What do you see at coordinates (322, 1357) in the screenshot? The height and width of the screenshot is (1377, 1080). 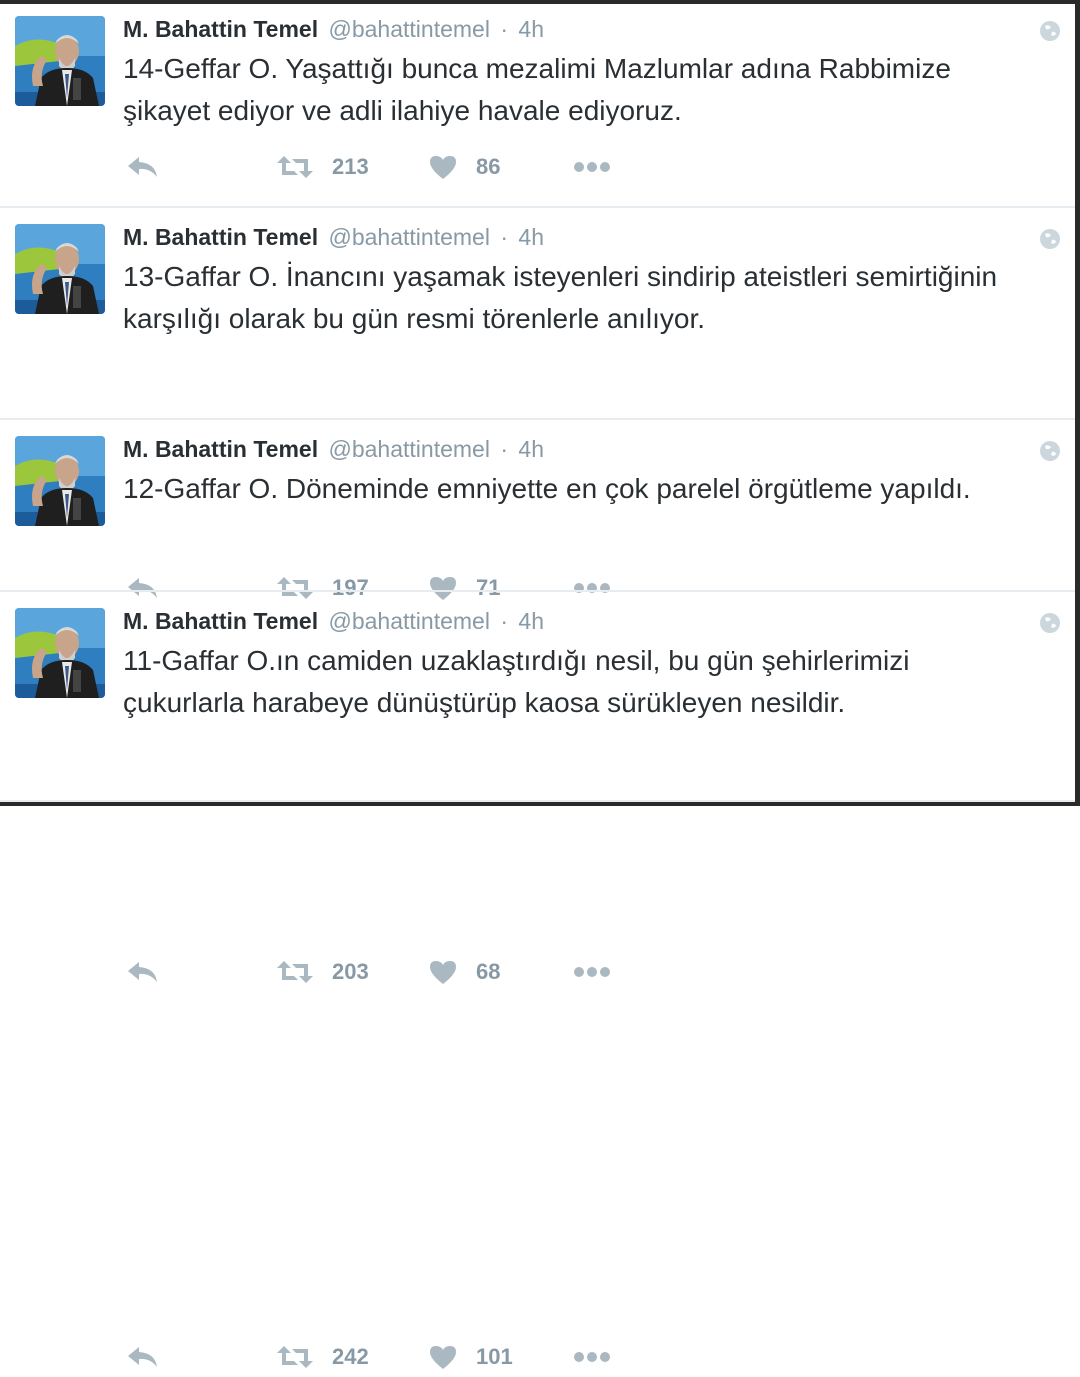 I see `retweet-button: 242` at bounding box center [322, 1357].